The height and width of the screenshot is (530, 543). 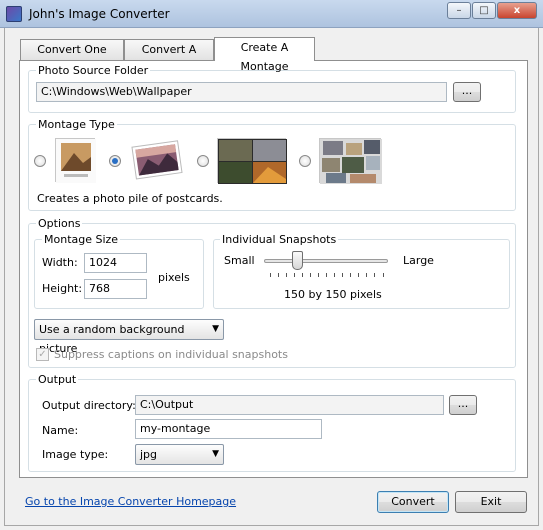 I want to click on background-select: Use a random background picture ▼, so click(x=129, y=337).